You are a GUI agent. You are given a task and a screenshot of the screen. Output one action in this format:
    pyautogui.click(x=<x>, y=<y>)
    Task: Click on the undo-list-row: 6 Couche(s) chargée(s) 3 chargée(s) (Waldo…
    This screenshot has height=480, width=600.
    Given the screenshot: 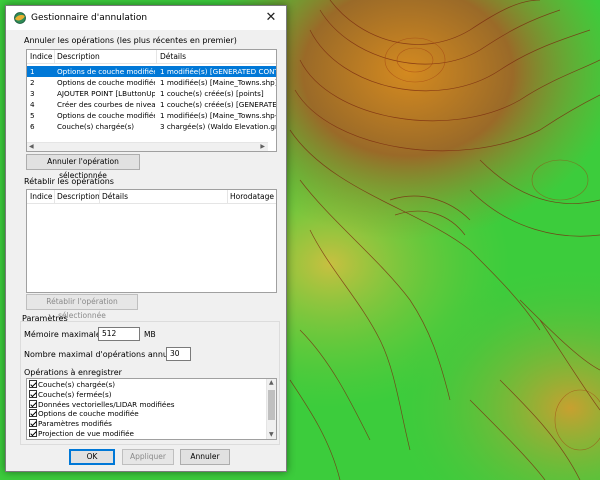 What is the action you would take?
    pyautogui.click(x=152, y=126)
    